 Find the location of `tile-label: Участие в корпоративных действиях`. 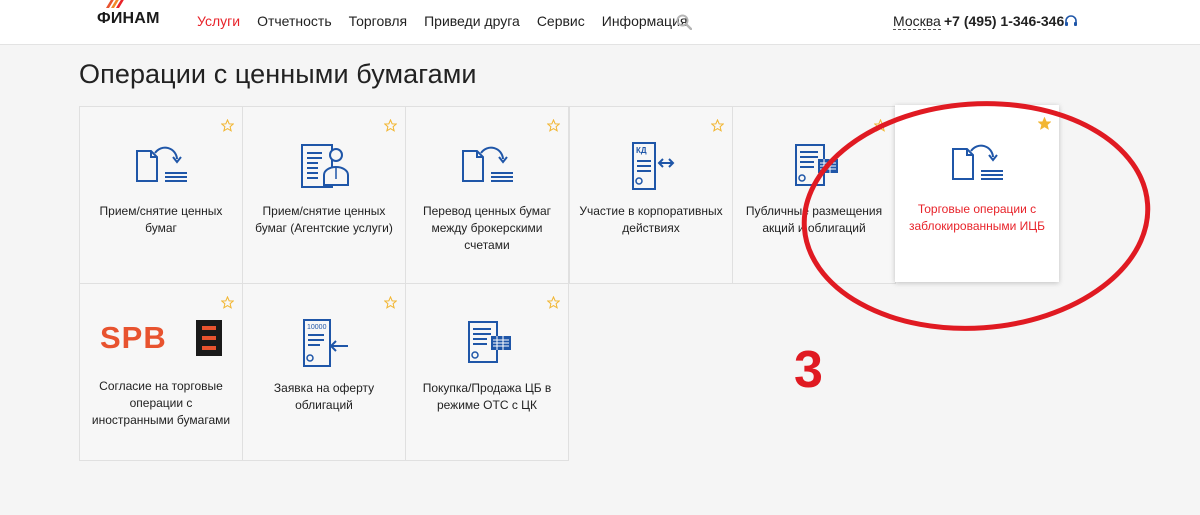

tile-label: Участие в корпоративных действиях is located at coordinates (651, 219).